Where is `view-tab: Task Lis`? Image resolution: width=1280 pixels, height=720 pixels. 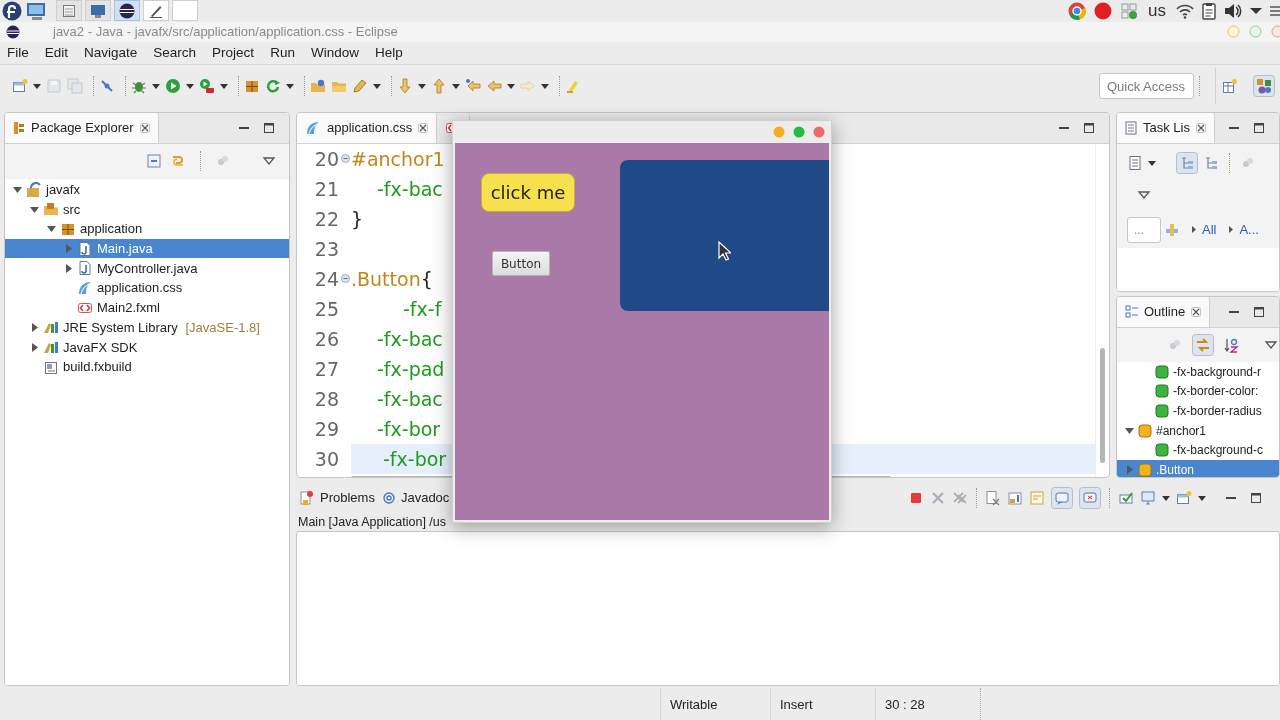 view-tab: Task Lis is located at coordinates (1166, 128).